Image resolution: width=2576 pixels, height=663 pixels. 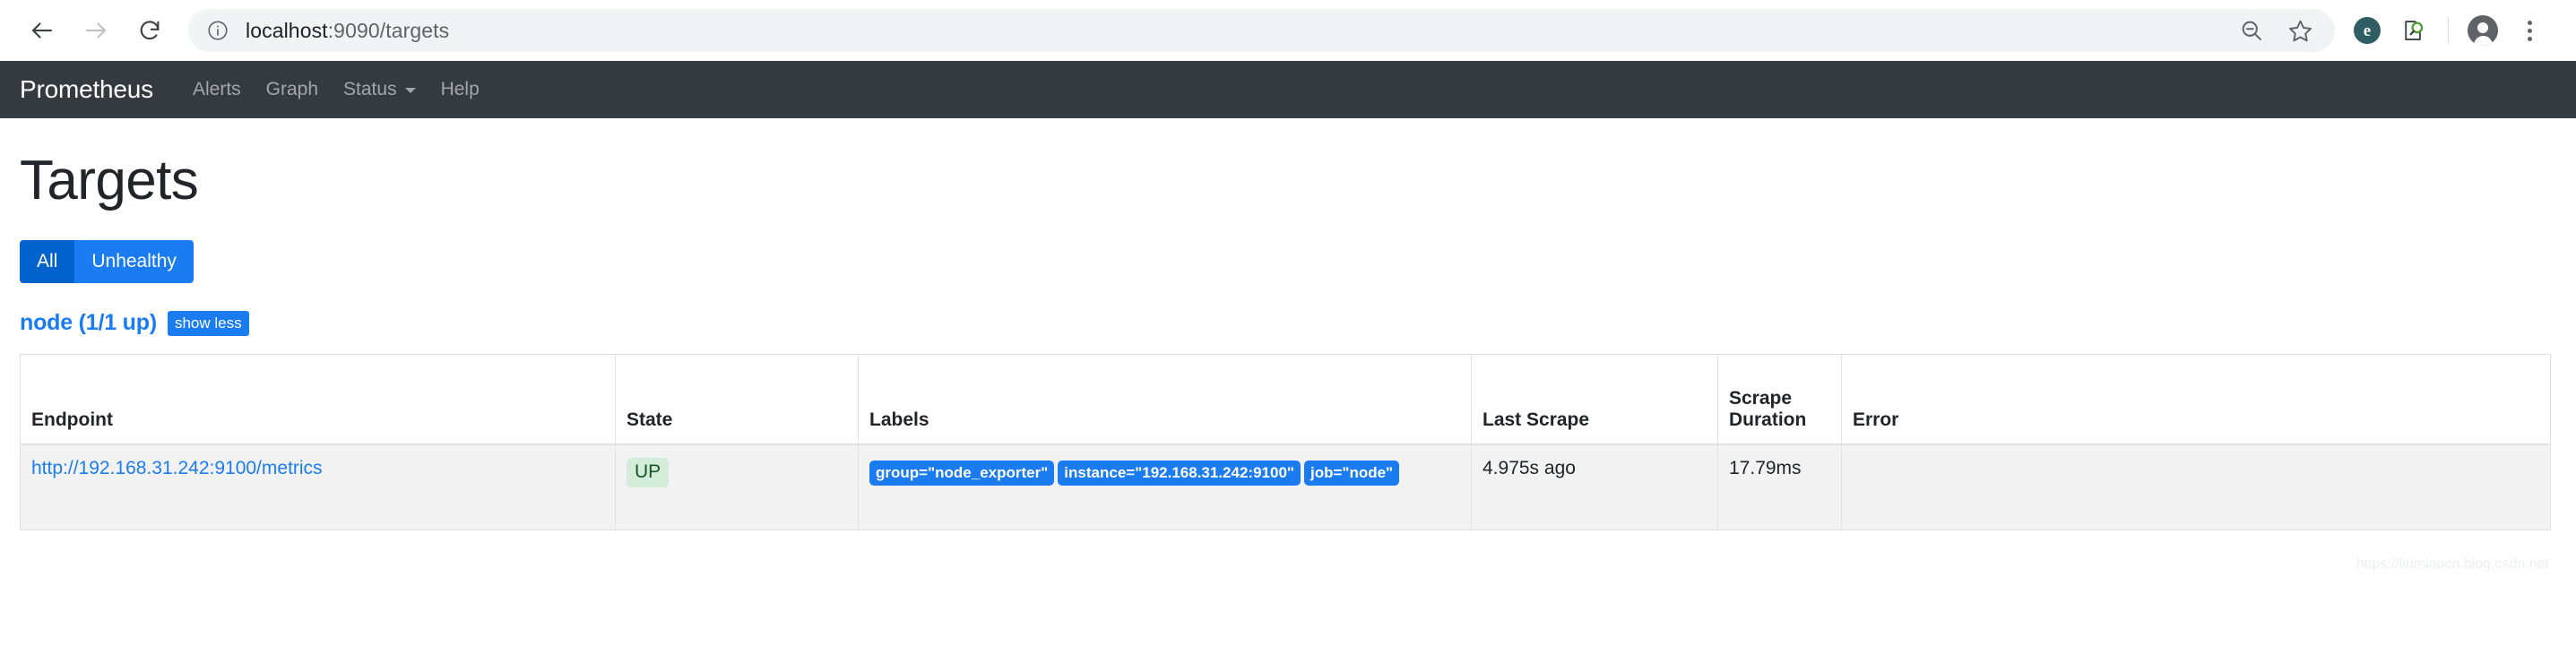 I want to click on profile-avatar-icon, so click(x=2482, y=30).